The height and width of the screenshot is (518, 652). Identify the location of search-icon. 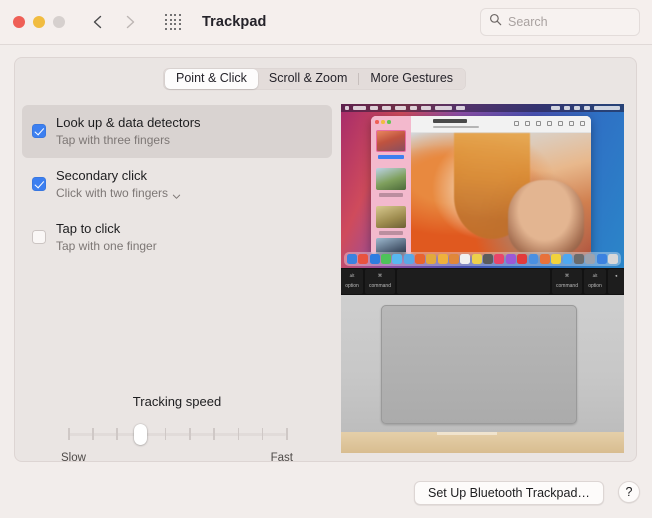
(495, 22).